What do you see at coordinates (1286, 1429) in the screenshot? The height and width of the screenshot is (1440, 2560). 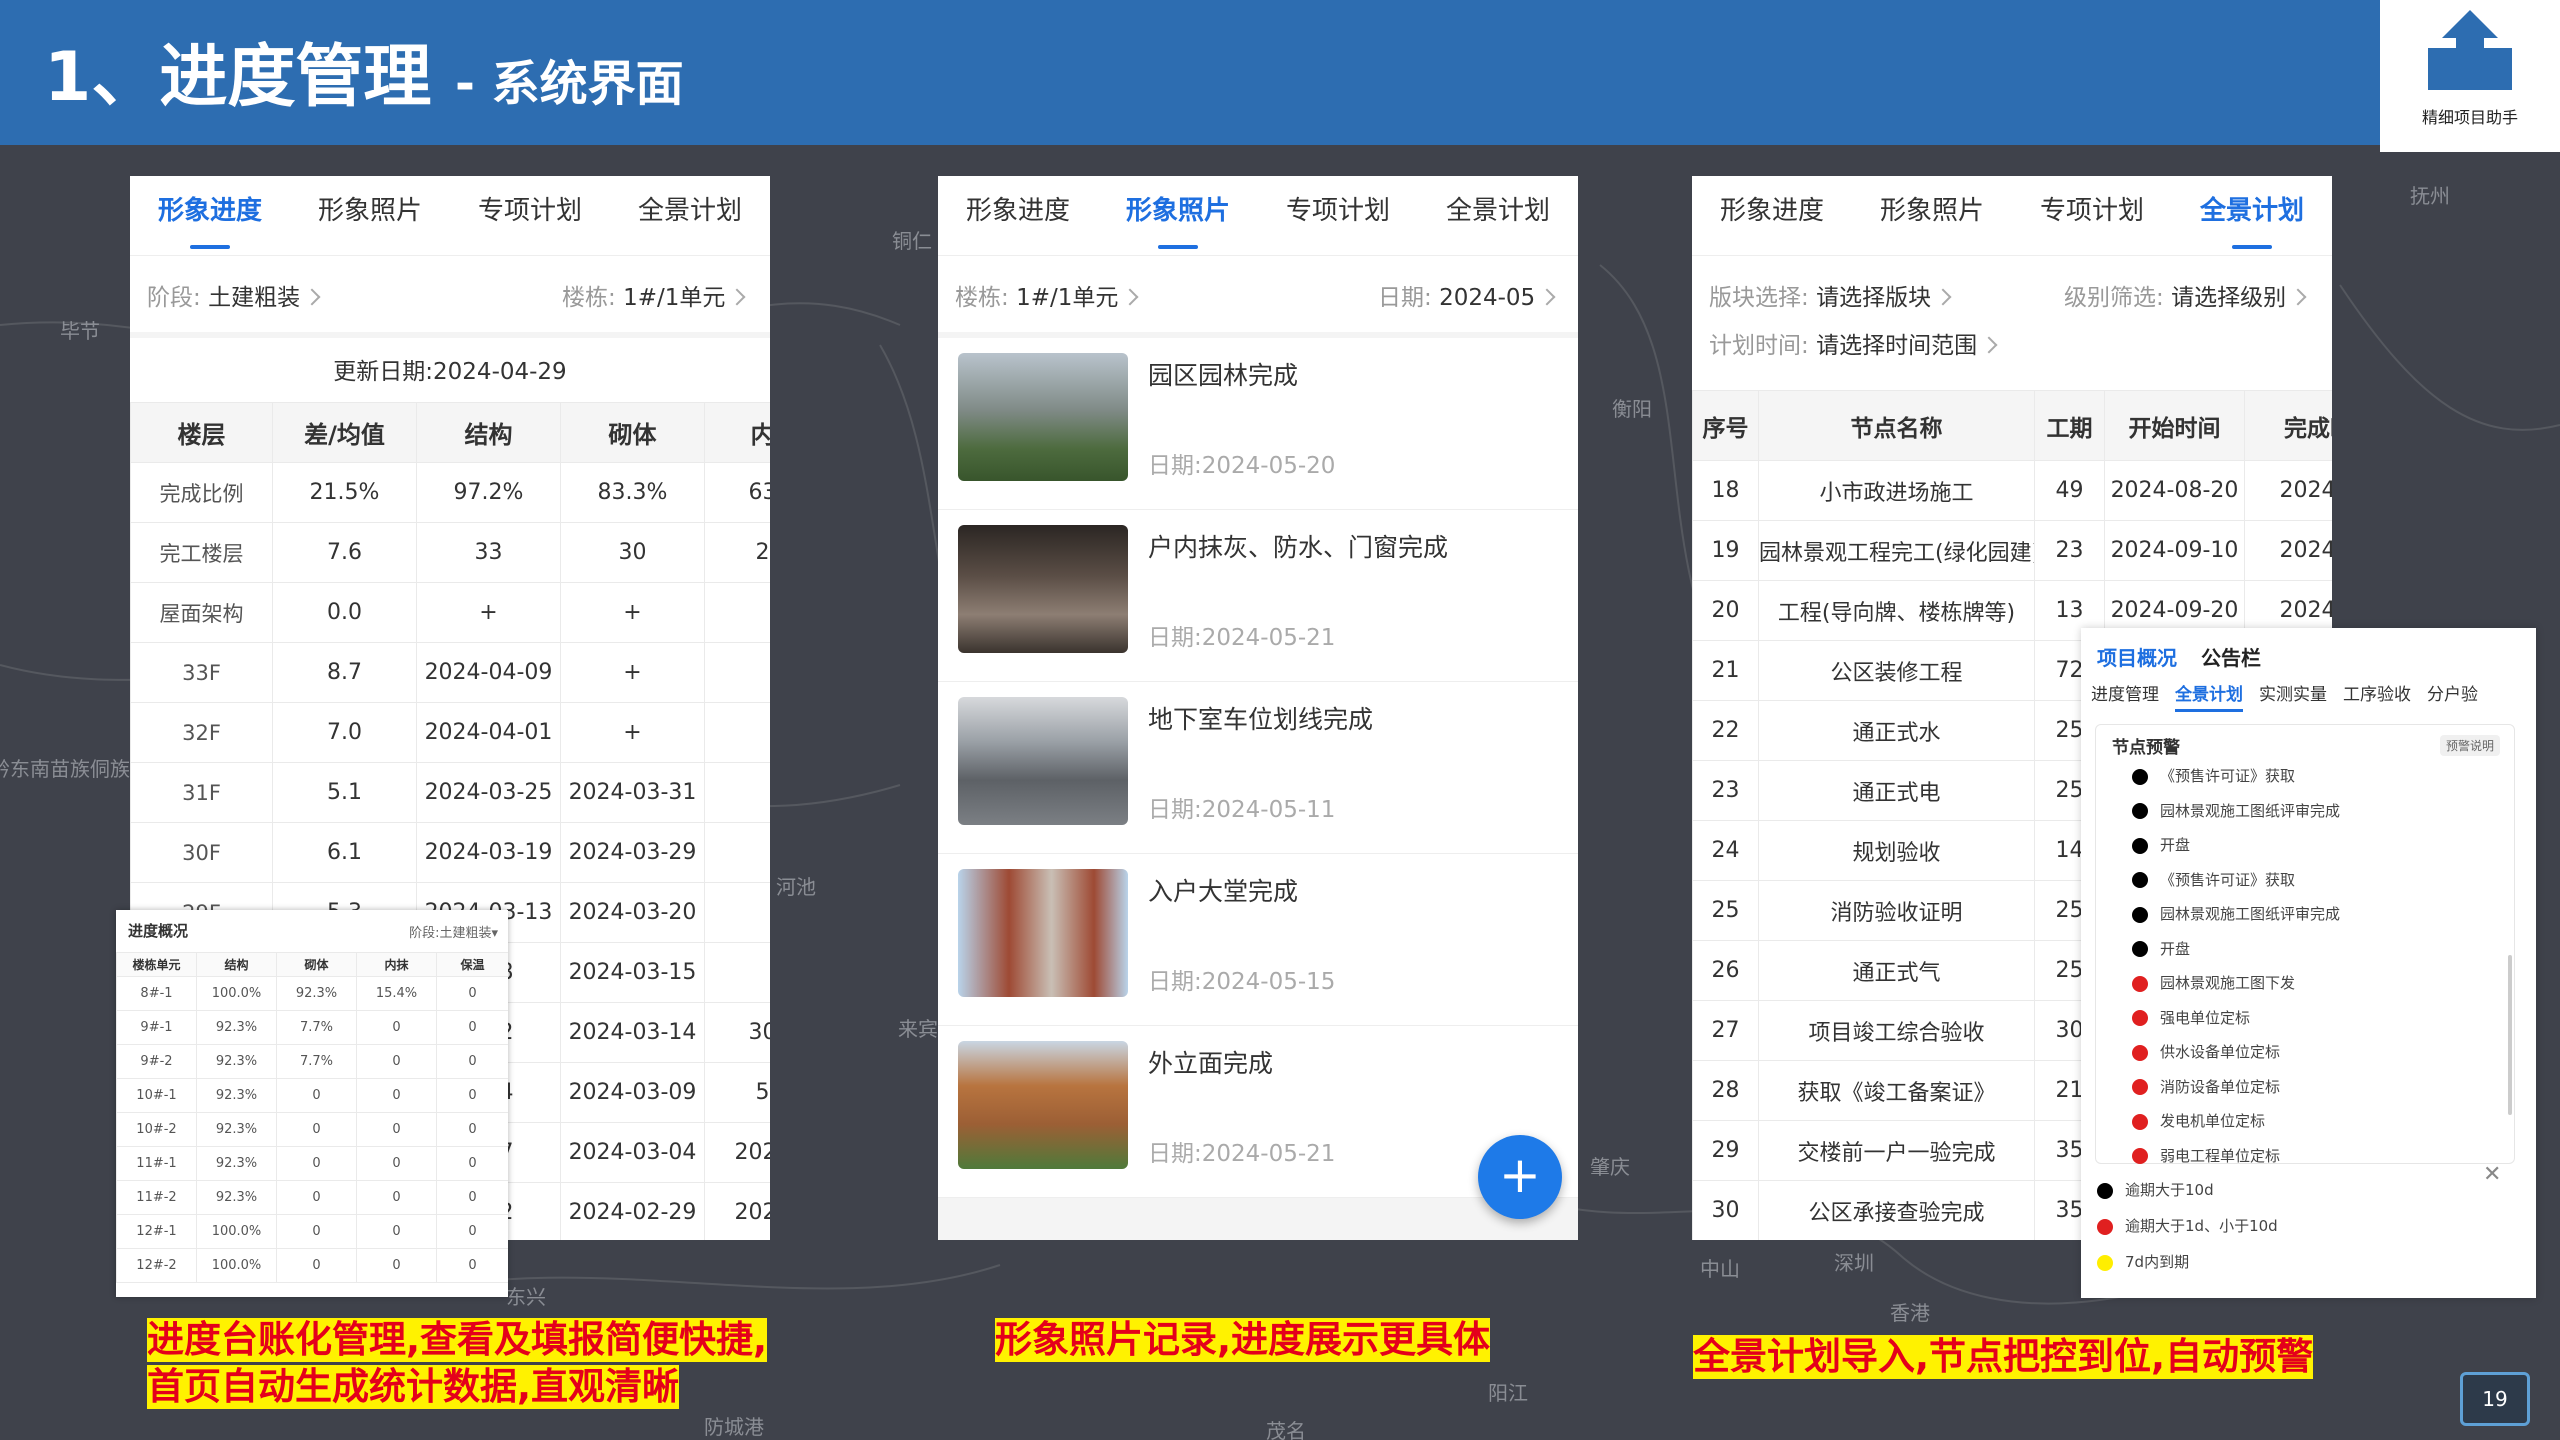 I see `map-label: 茂名` at bounding box center [1286, 1429].